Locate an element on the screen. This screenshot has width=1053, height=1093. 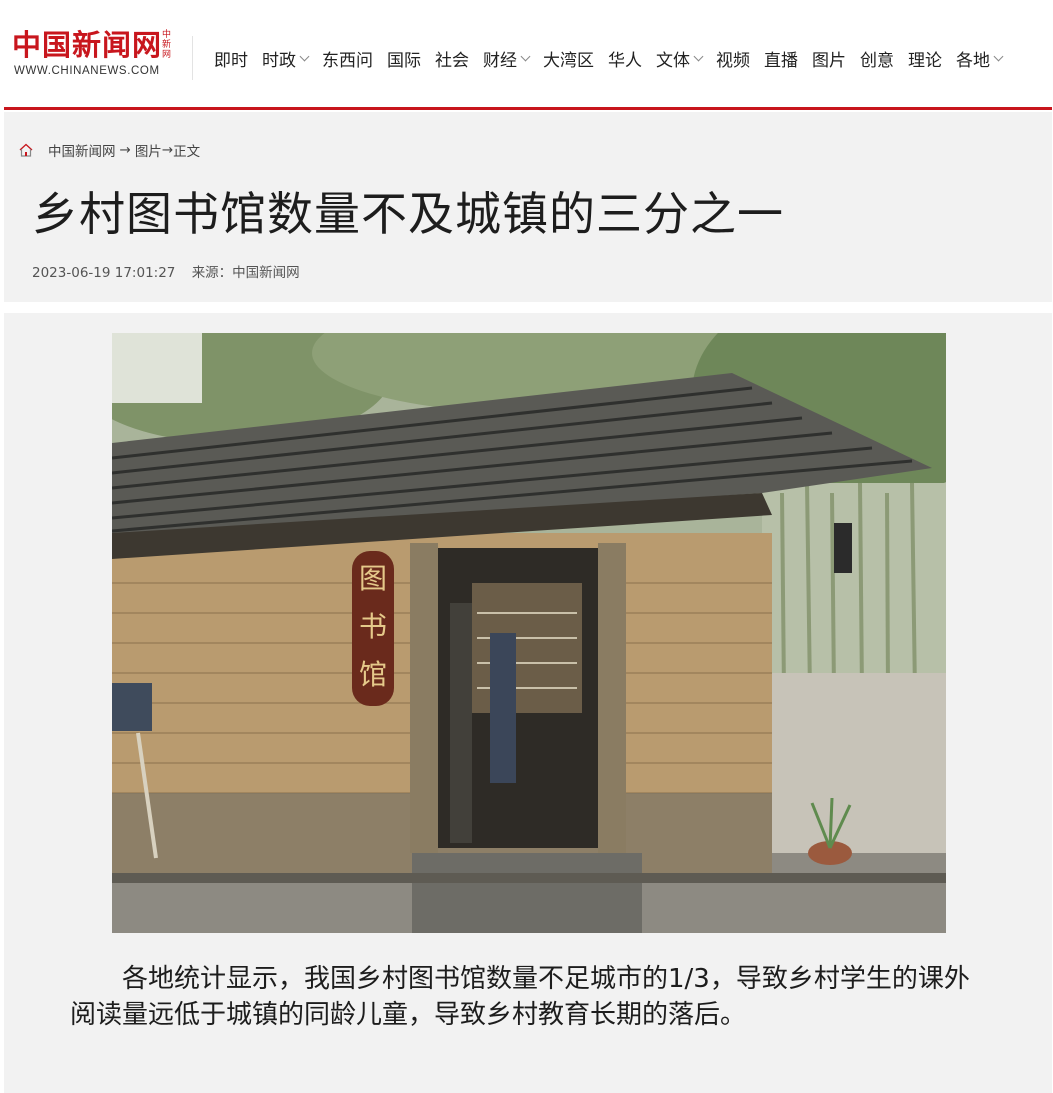
nav-item-dawanqu: 大湾区 is located at coordinates (568, 58).